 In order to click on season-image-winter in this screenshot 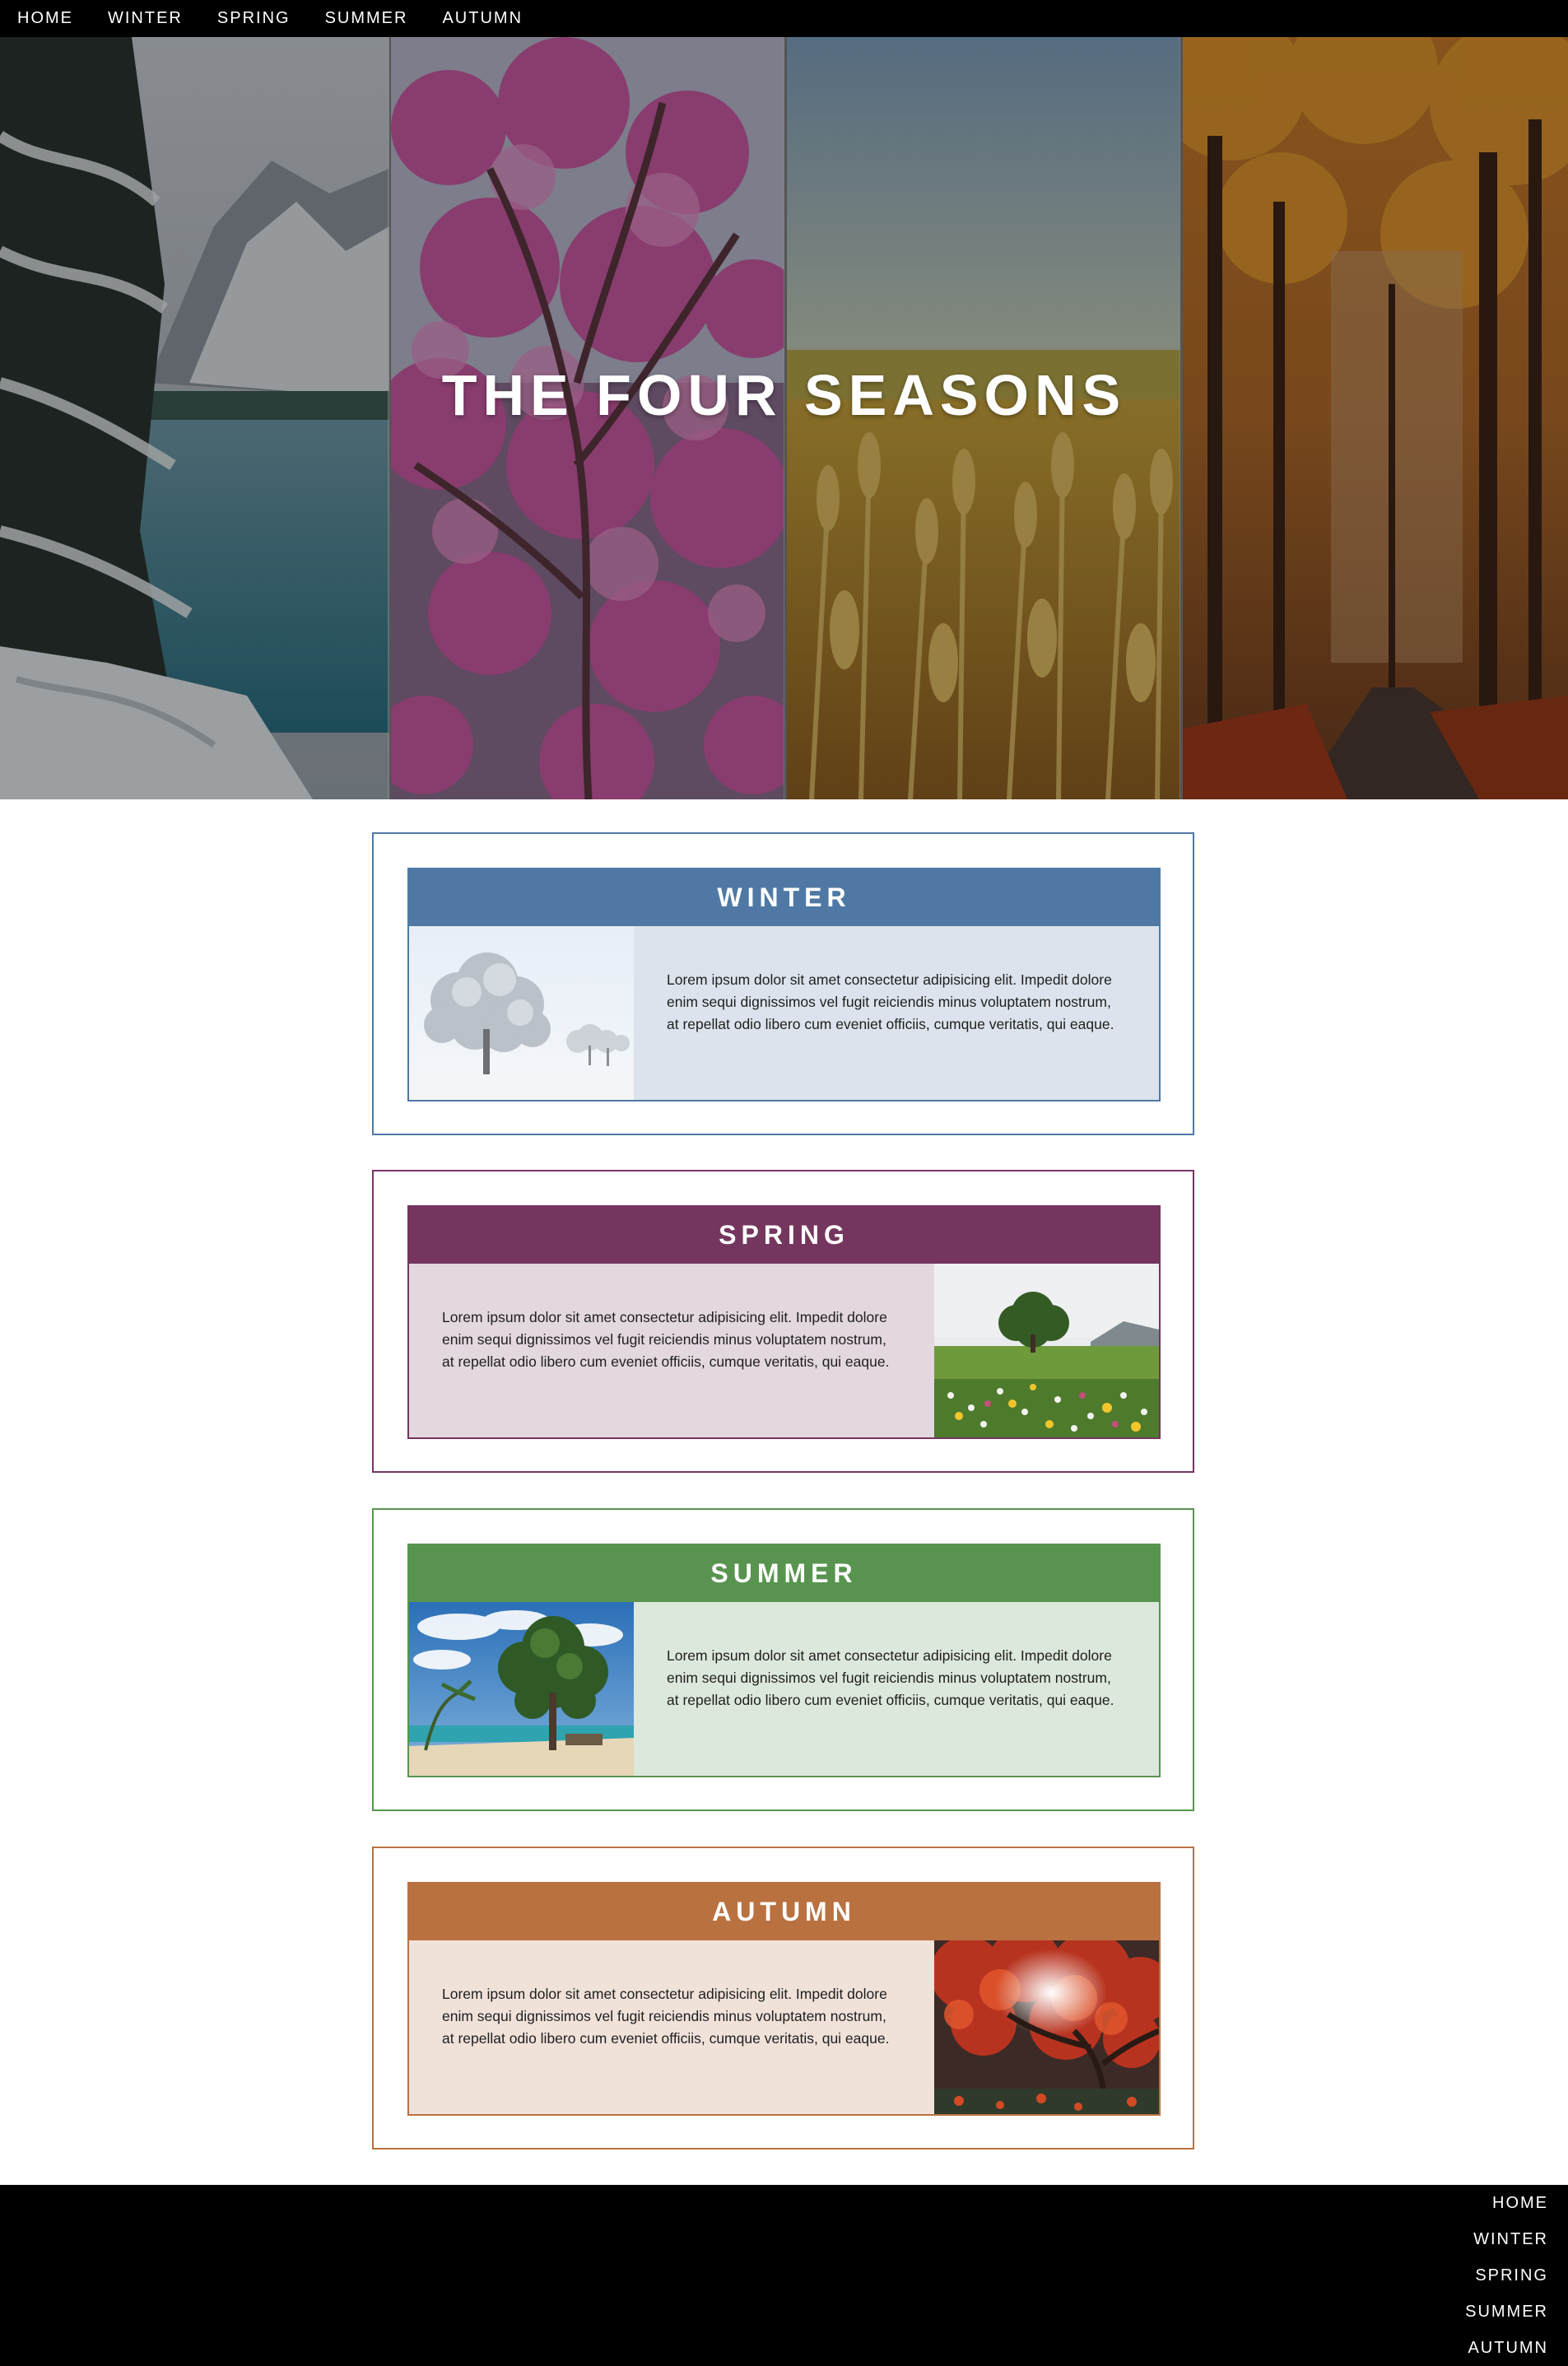, I will do `click(521, 1013)`.